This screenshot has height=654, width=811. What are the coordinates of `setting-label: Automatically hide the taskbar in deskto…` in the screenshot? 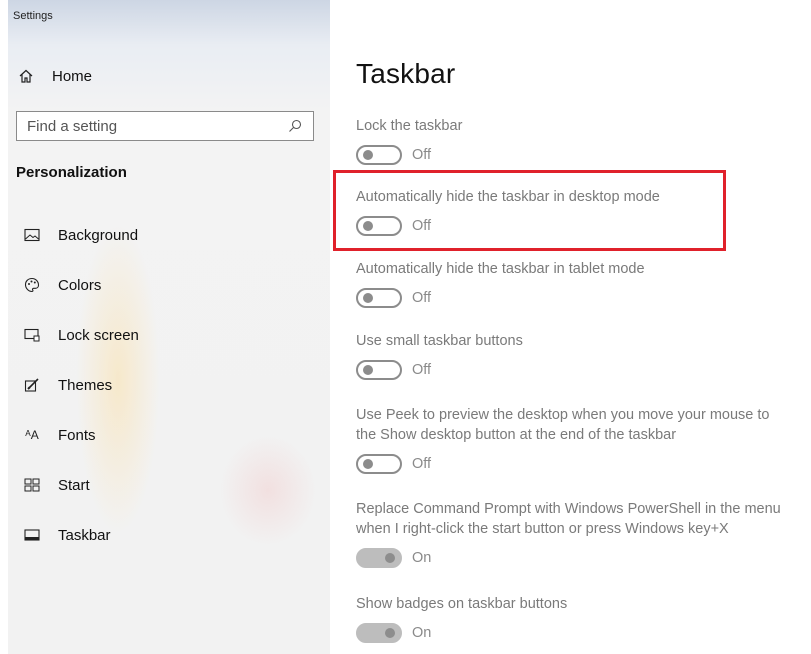 It's located at (508, 197).